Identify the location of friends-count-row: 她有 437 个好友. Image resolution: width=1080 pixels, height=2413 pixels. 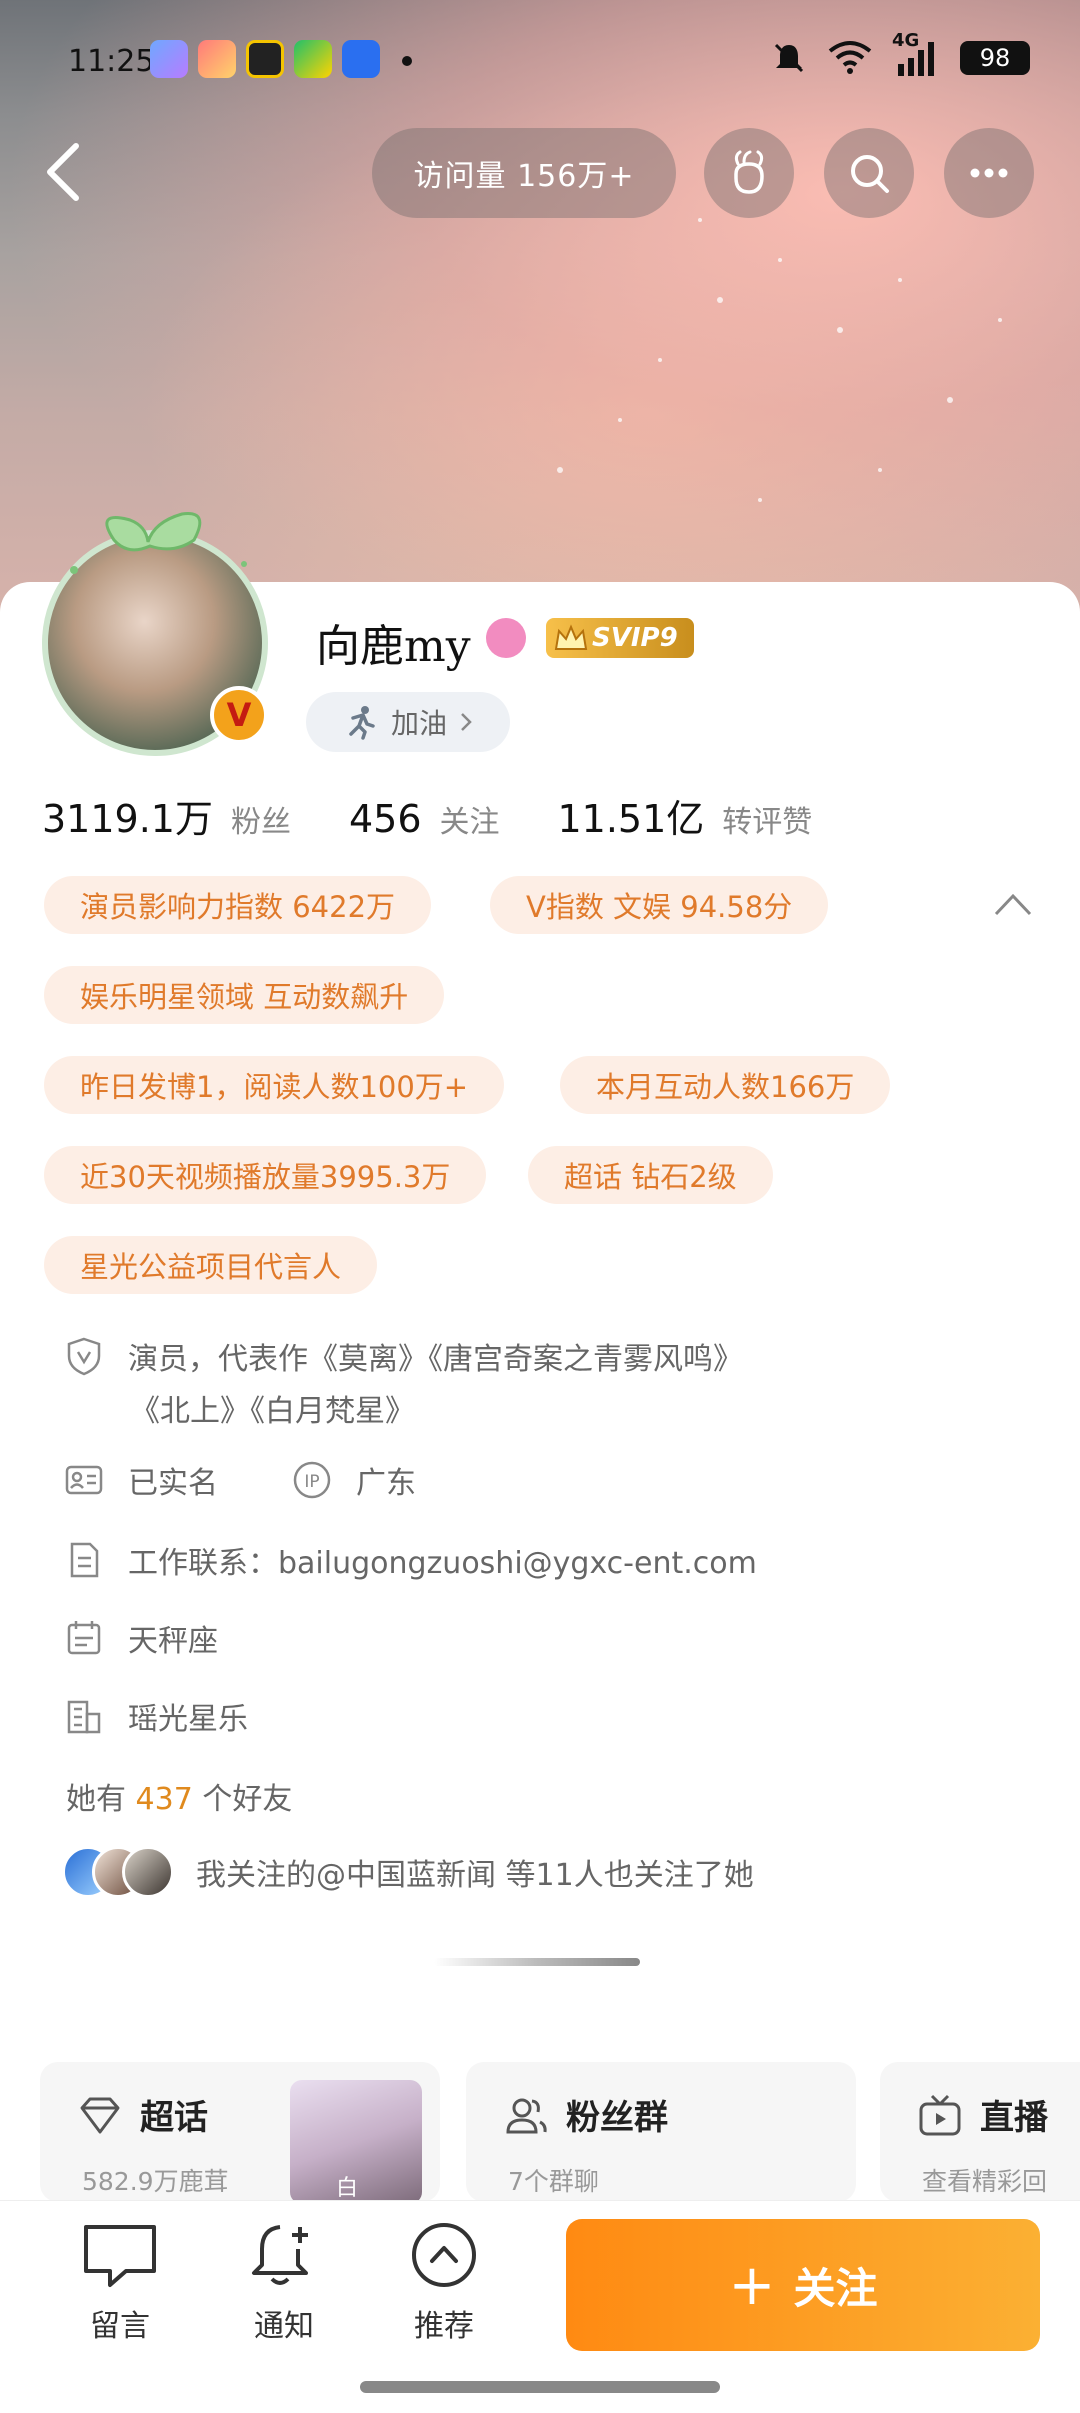
(179, 1796).